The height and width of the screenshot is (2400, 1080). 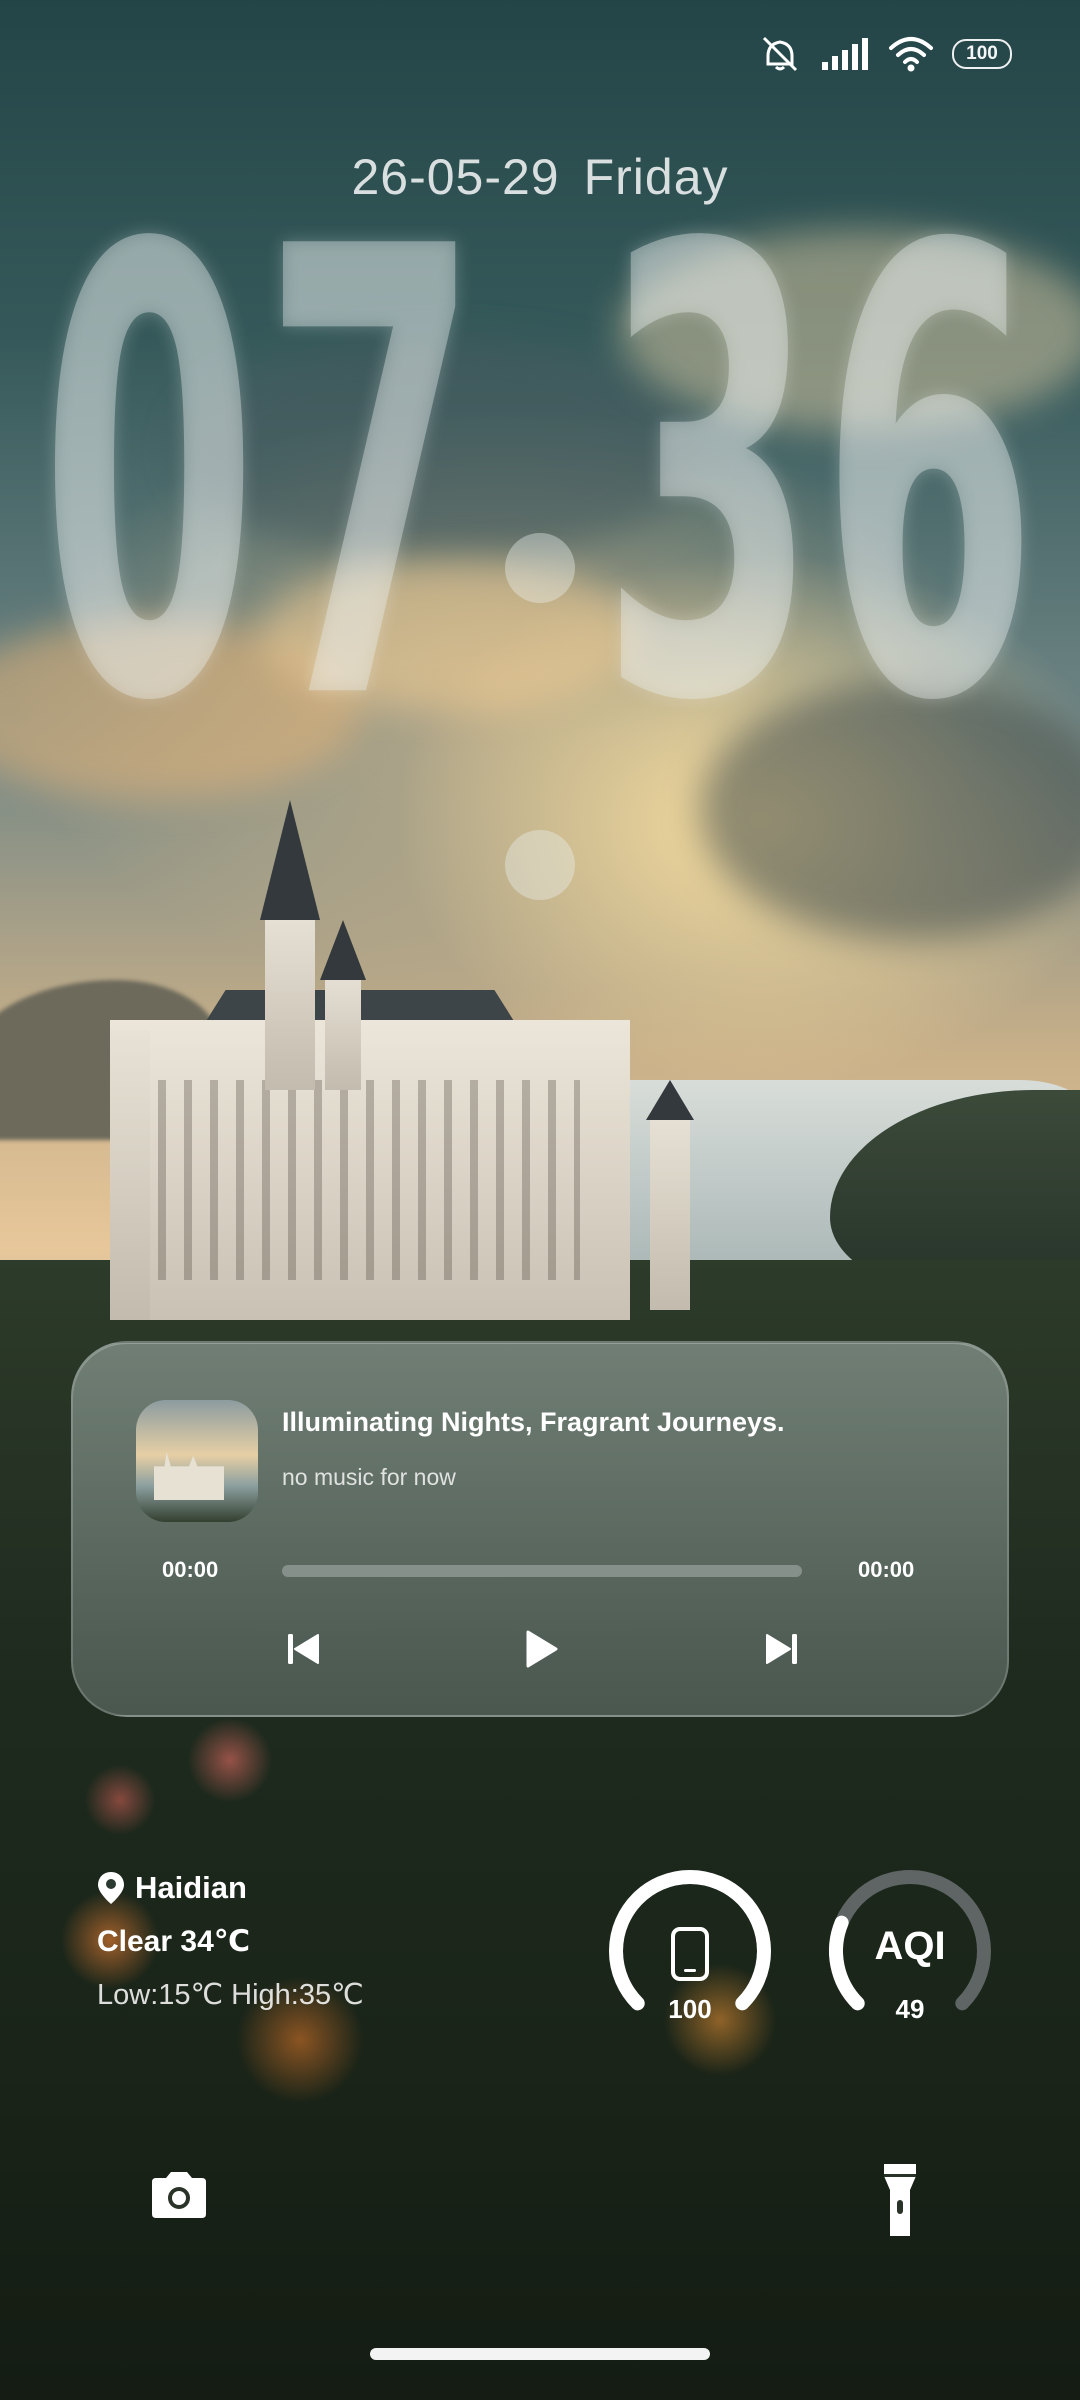 What do you see at coordinates (886, 1569) in the screenshot?
I see `time-total: 00:00` at bounding box center [886, 1569].